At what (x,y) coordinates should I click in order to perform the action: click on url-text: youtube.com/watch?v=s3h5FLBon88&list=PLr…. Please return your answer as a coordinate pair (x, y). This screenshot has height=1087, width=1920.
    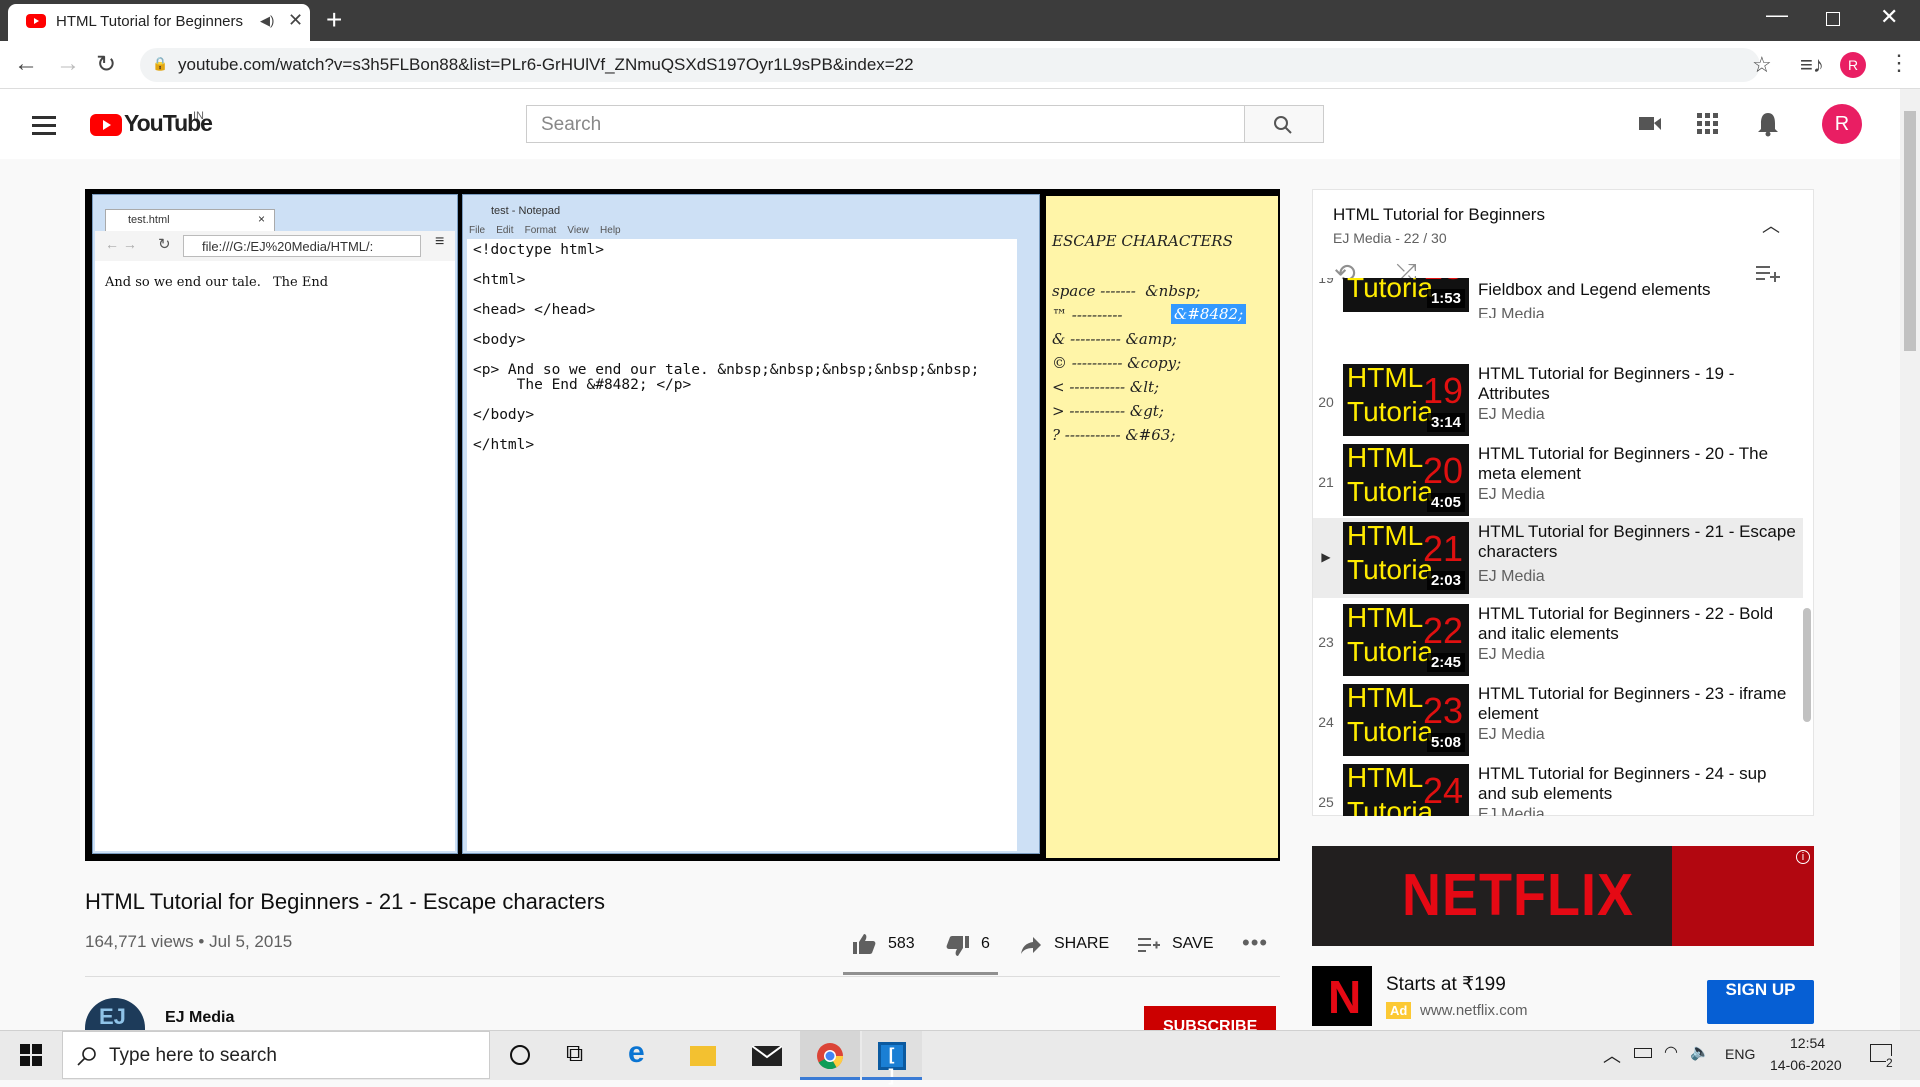
    Looking at the image, I should click on (546, 65).